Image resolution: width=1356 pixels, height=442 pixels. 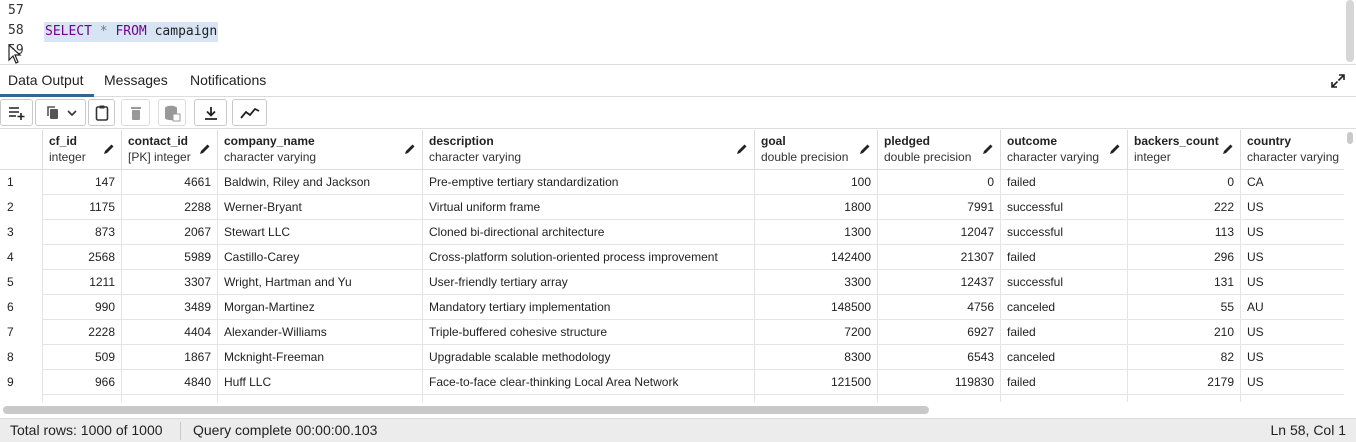 I want to click on description-cell: Pre-emptive tertiary standardization, so click(x=589, y=182).